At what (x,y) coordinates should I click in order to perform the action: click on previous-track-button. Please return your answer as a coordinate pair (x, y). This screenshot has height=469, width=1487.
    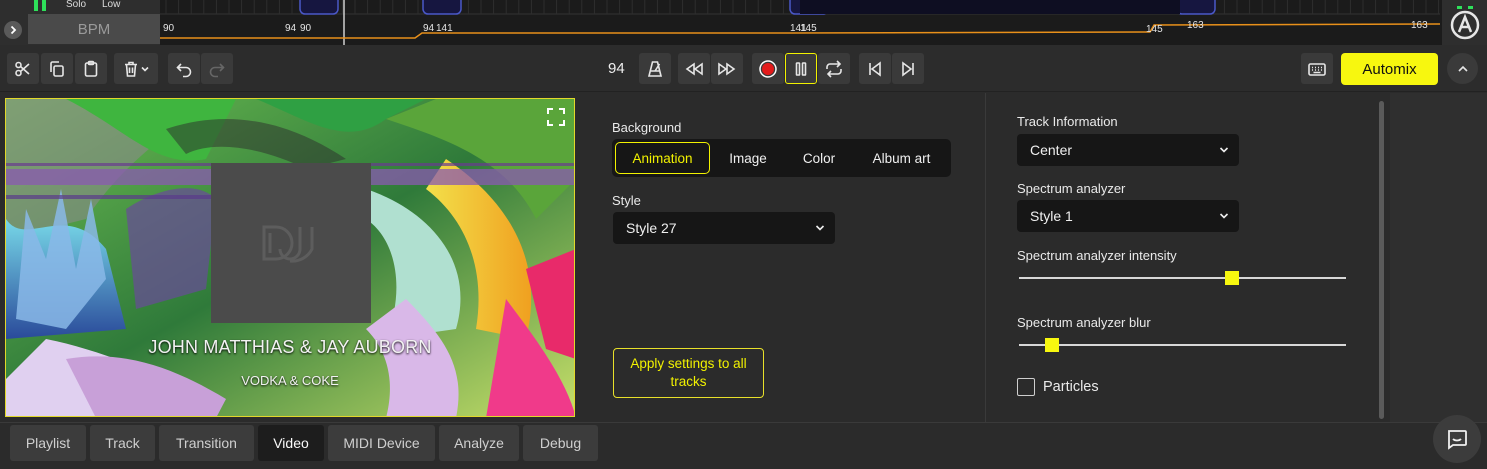
    Looking at the image, I should click on (875, 68).